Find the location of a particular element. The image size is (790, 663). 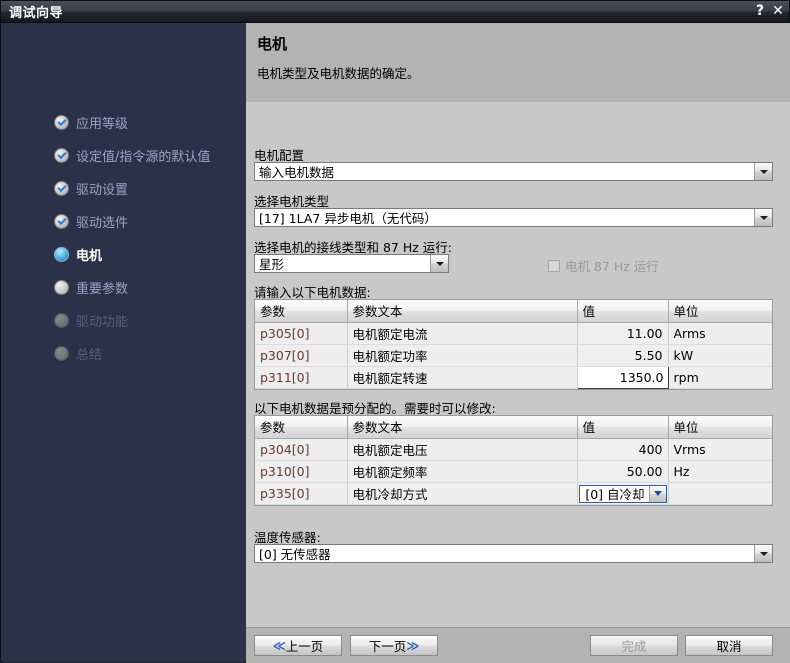

temp-sensor-select: [0] 无传感器 is located at coordinates (513, 553).